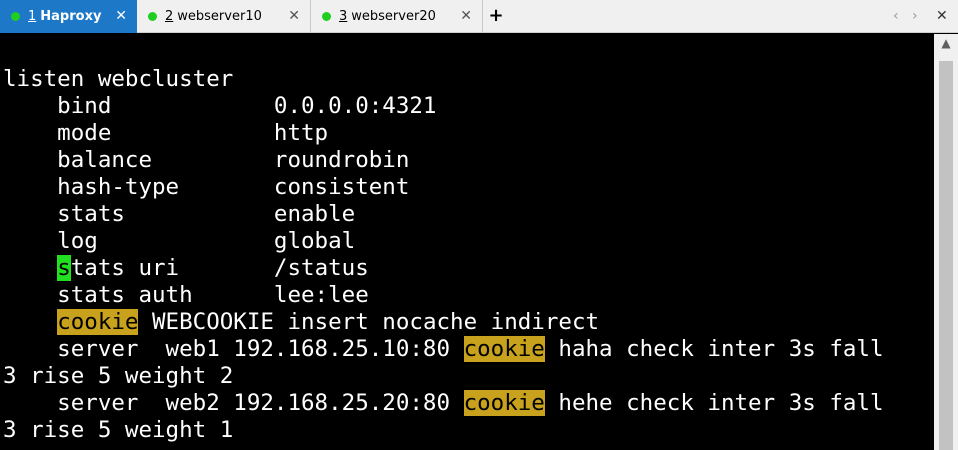  What do you see at coordinates (219, 16) in the screenshot?
I see `tab-label: webserver10` at bounding box center [219, 16].